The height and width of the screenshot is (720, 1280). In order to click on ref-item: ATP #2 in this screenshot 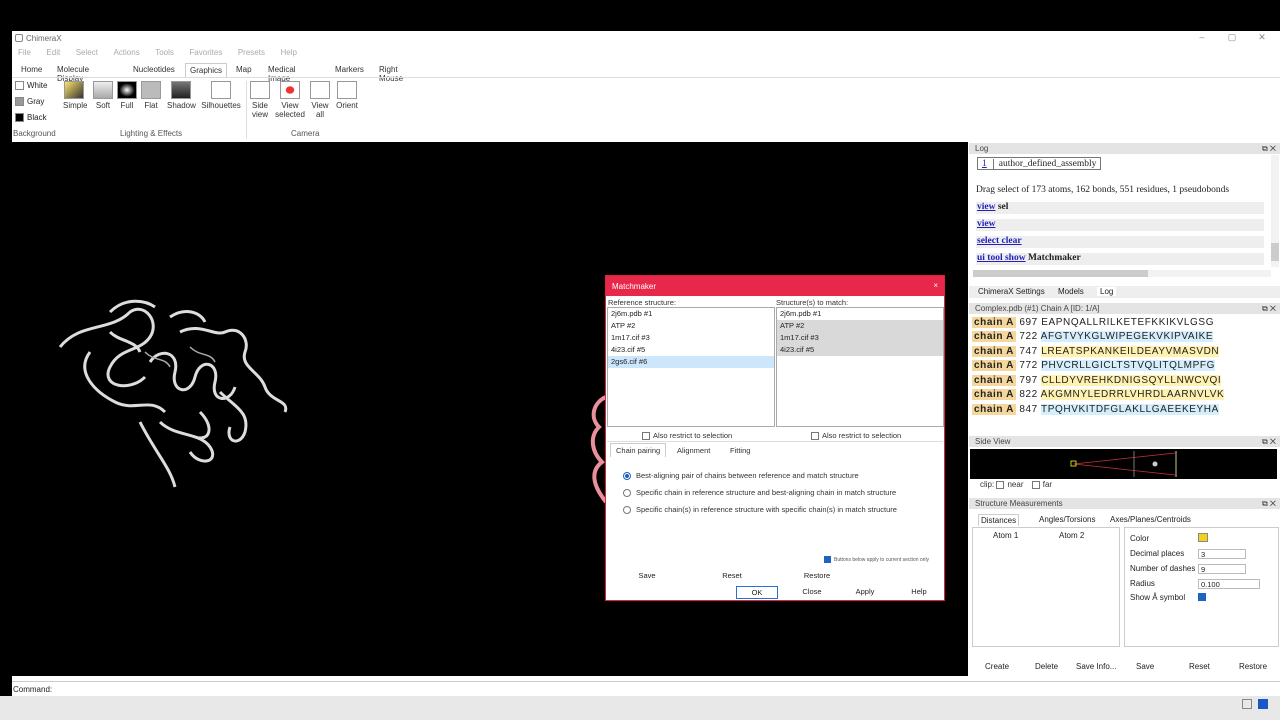, I will do `click(691, 326)`.